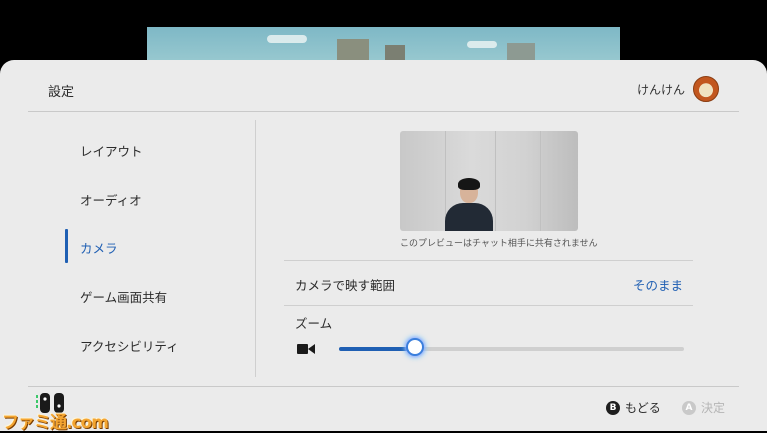 This screenshot has height=433, width=767. Describe the element at coordinates (66, 246) in the screenshot. I see `active-indicator` at that location.